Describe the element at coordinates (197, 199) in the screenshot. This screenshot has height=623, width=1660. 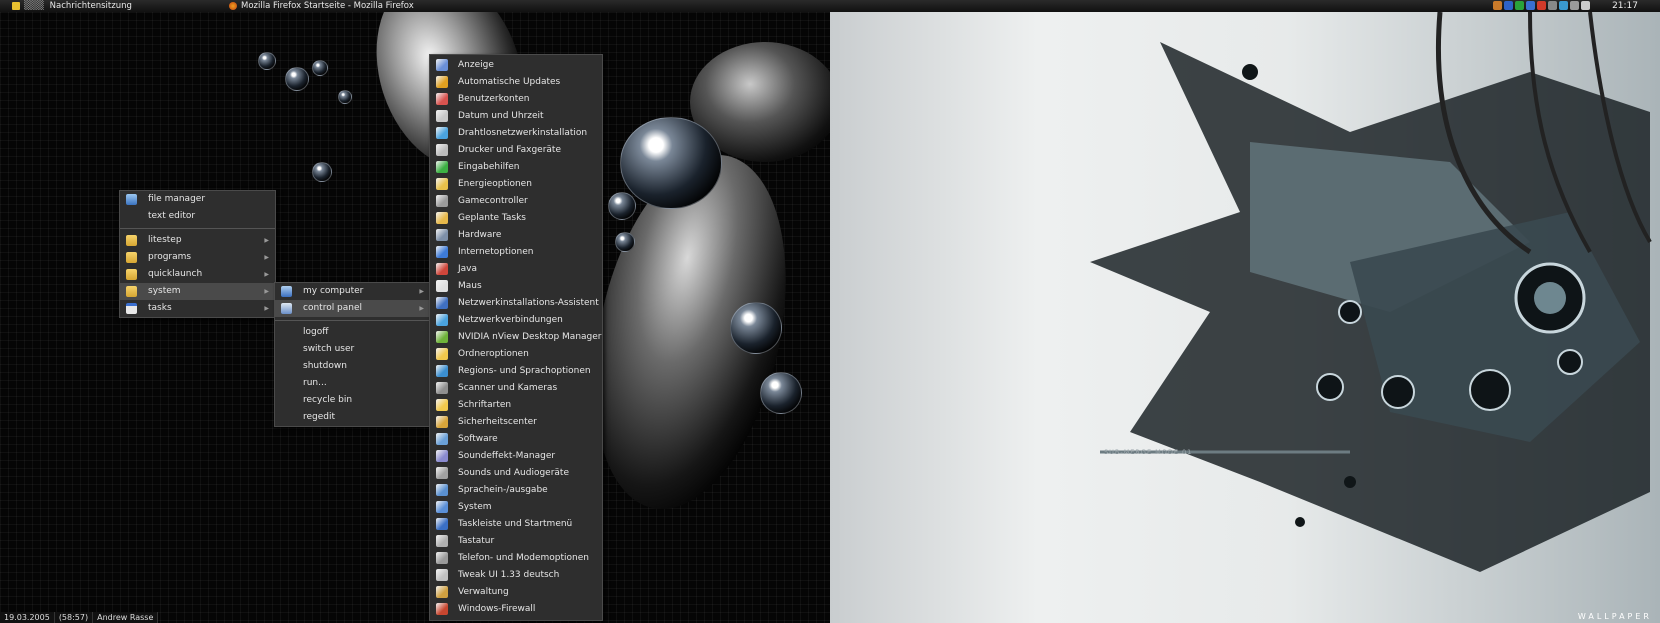
I see `menu-item-file-manager: file manager` at that location.